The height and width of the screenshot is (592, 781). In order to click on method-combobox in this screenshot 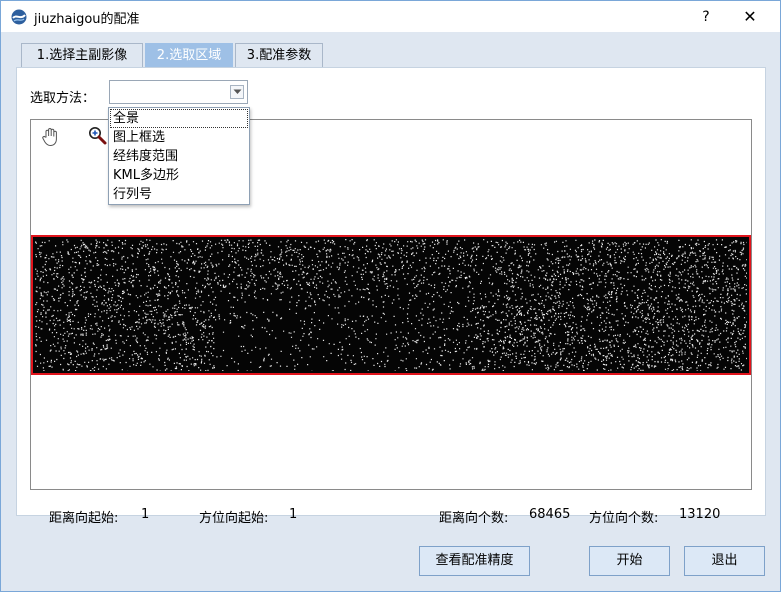, I will do `click(178, 92)`.